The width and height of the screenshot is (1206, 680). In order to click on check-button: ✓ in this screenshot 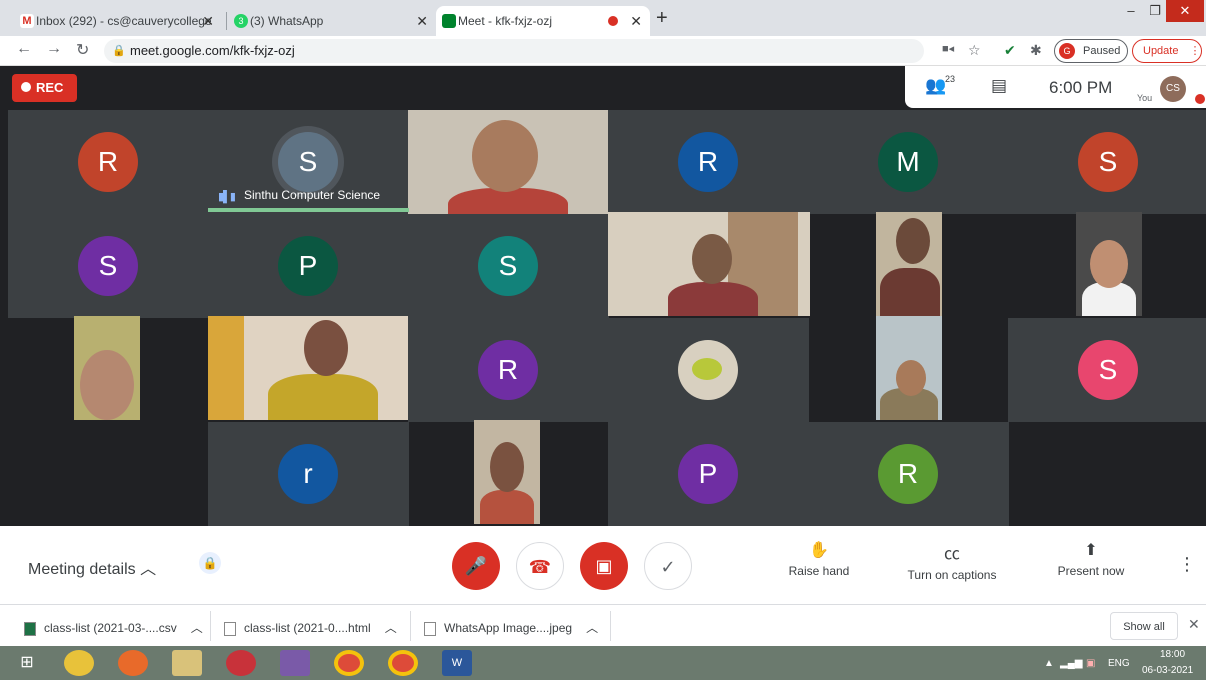, I will do `click(668, 566)`.